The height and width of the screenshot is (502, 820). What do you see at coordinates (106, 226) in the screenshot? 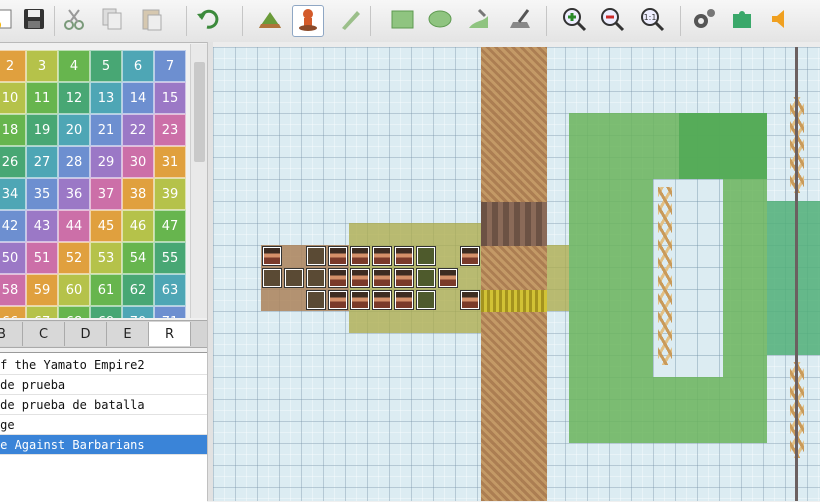
I see `palette-cell: 45` at bounding box center [106, 226].